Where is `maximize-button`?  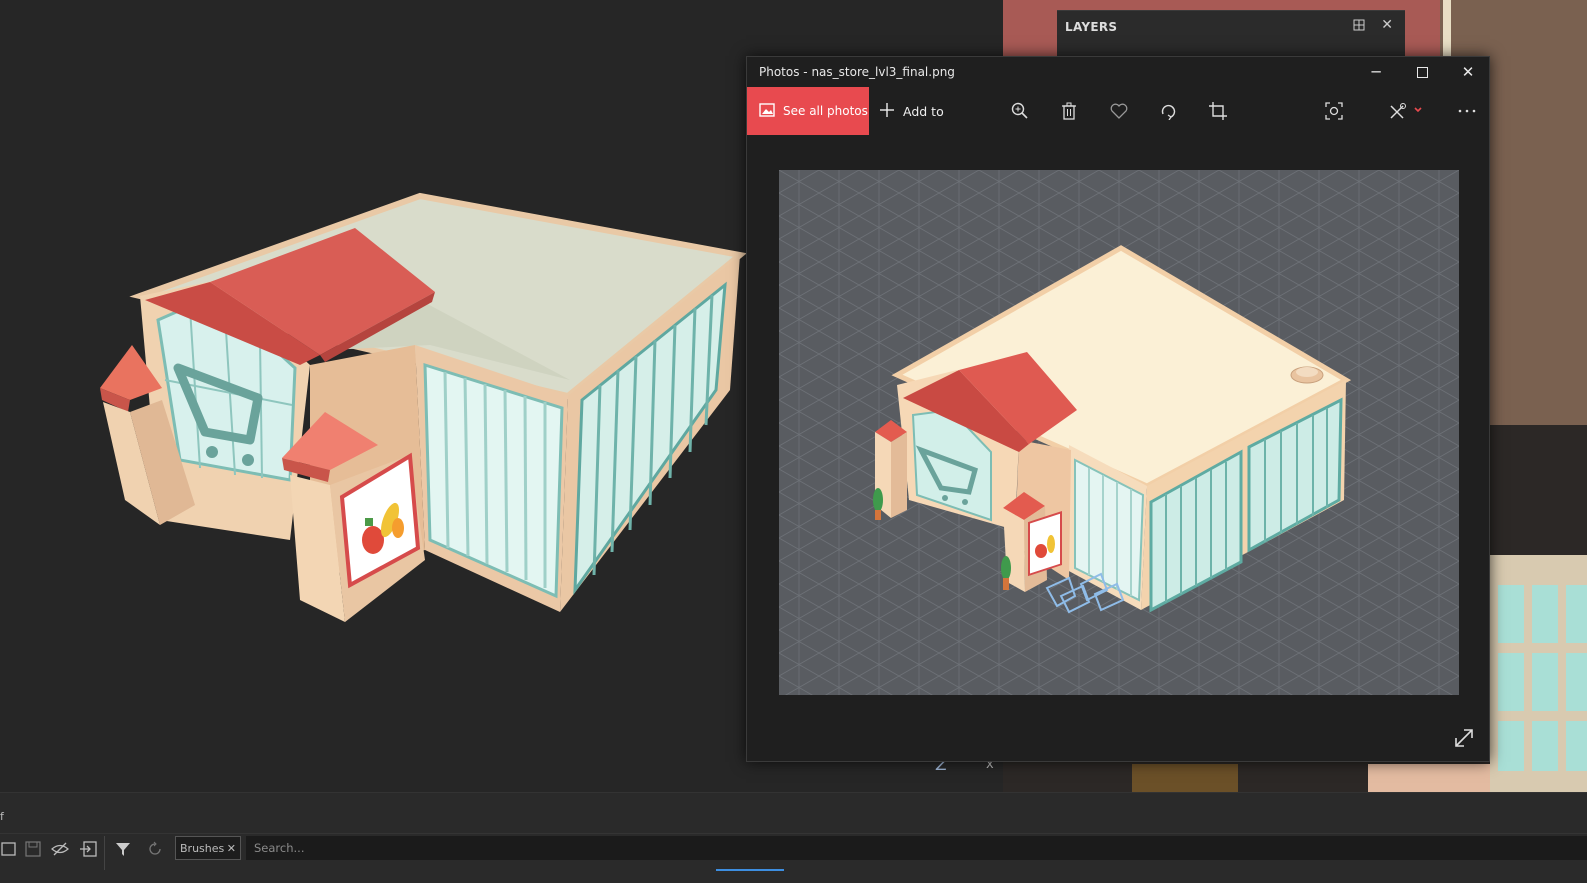 maximize-button is located at coordinates (1422, 72).